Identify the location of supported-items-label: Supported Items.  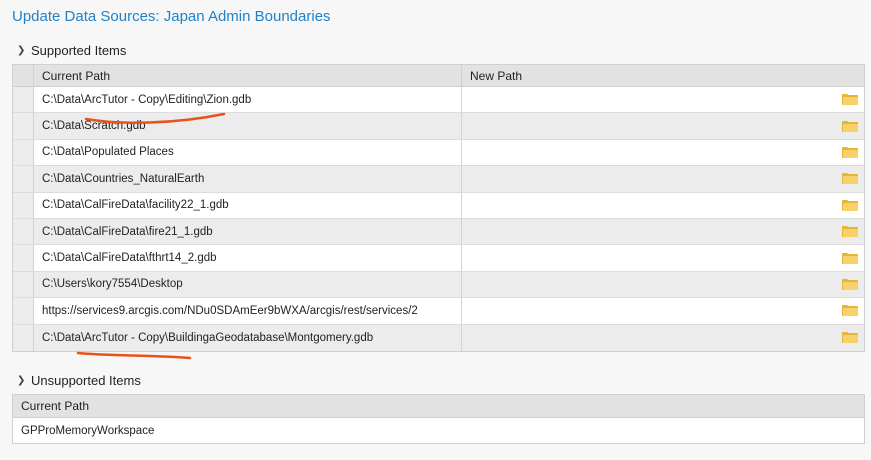
(79, 50).